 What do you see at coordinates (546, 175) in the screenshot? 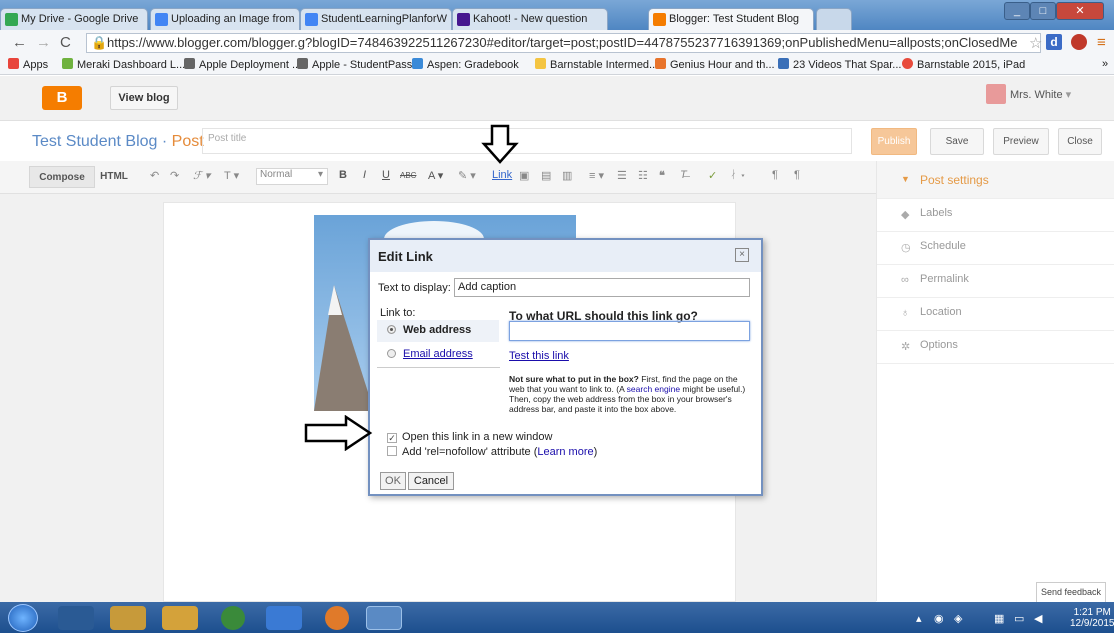
I see `insert-video-icon: ▤` at bounding box center [546, 175].